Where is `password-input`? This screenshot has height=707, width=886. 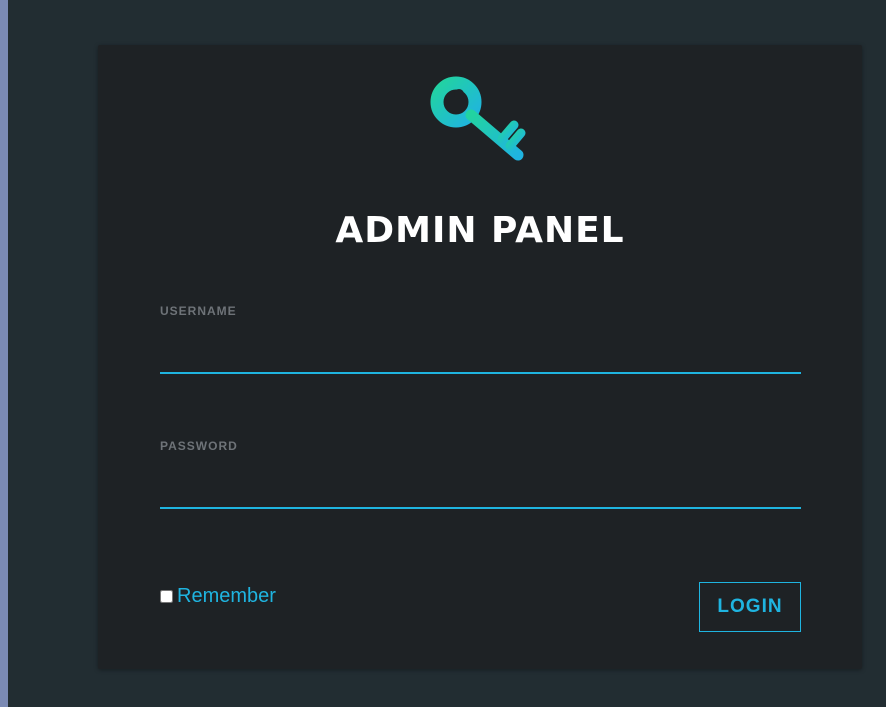 password-input is located at coordinates (480, 493).